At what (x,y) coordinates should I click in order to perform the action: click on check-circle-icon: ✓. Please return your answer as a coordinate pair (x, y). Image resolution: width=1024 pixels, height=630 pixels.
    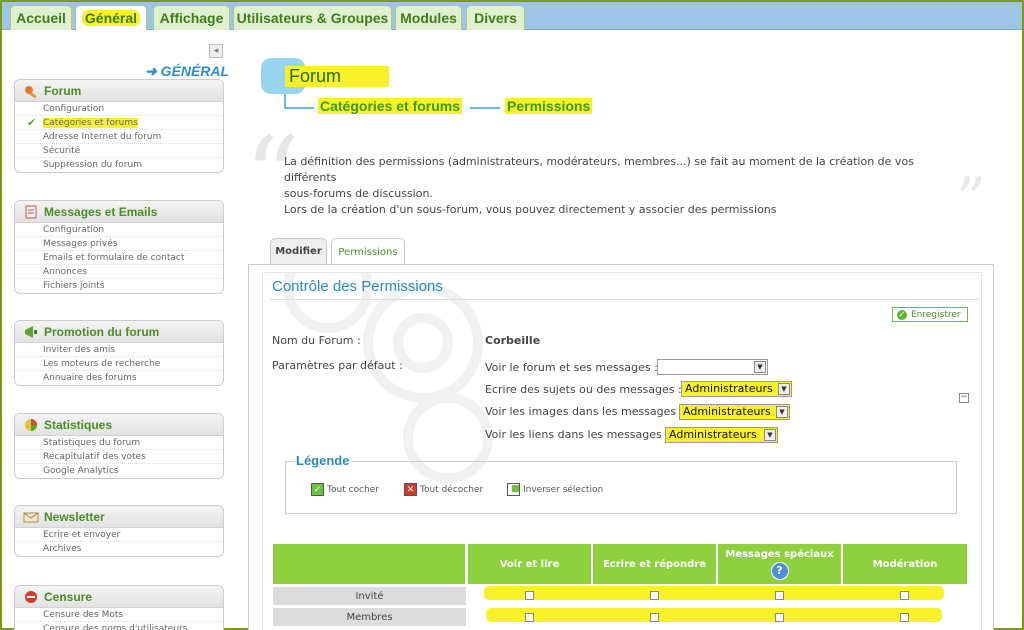
    Looking at the image, I should click on (902, 314).